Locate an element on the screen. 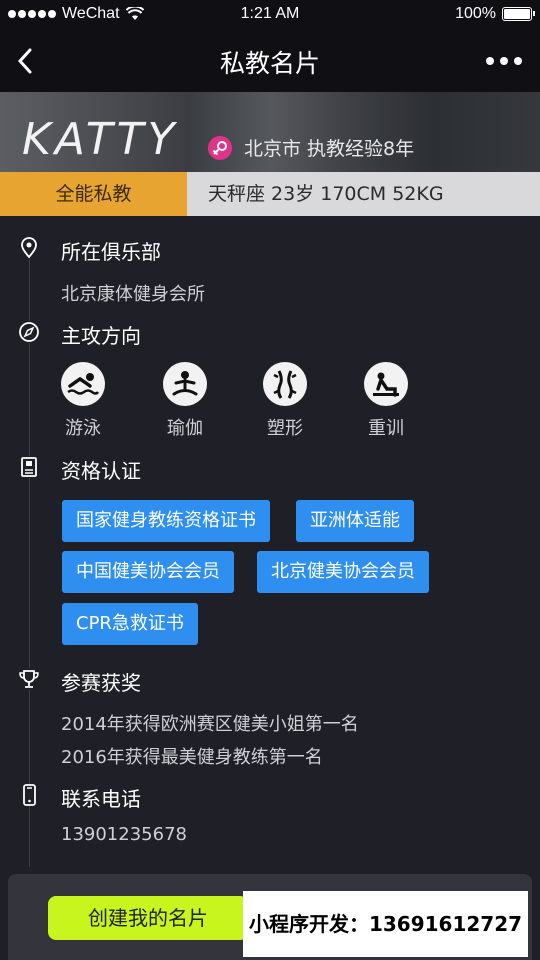  specialty-label: 塑形 is located at coordinates (285, 428).